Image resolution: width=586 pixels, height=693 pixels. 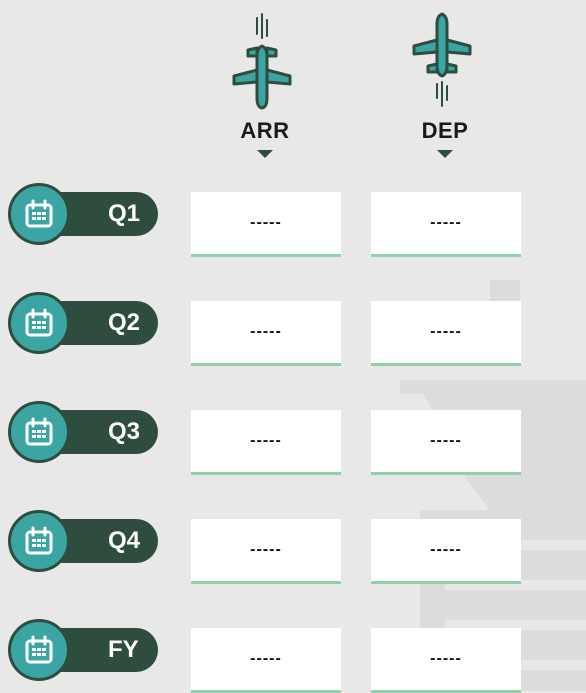 I want to click on row-label-q4: Q4, so click(x=124, y=540).